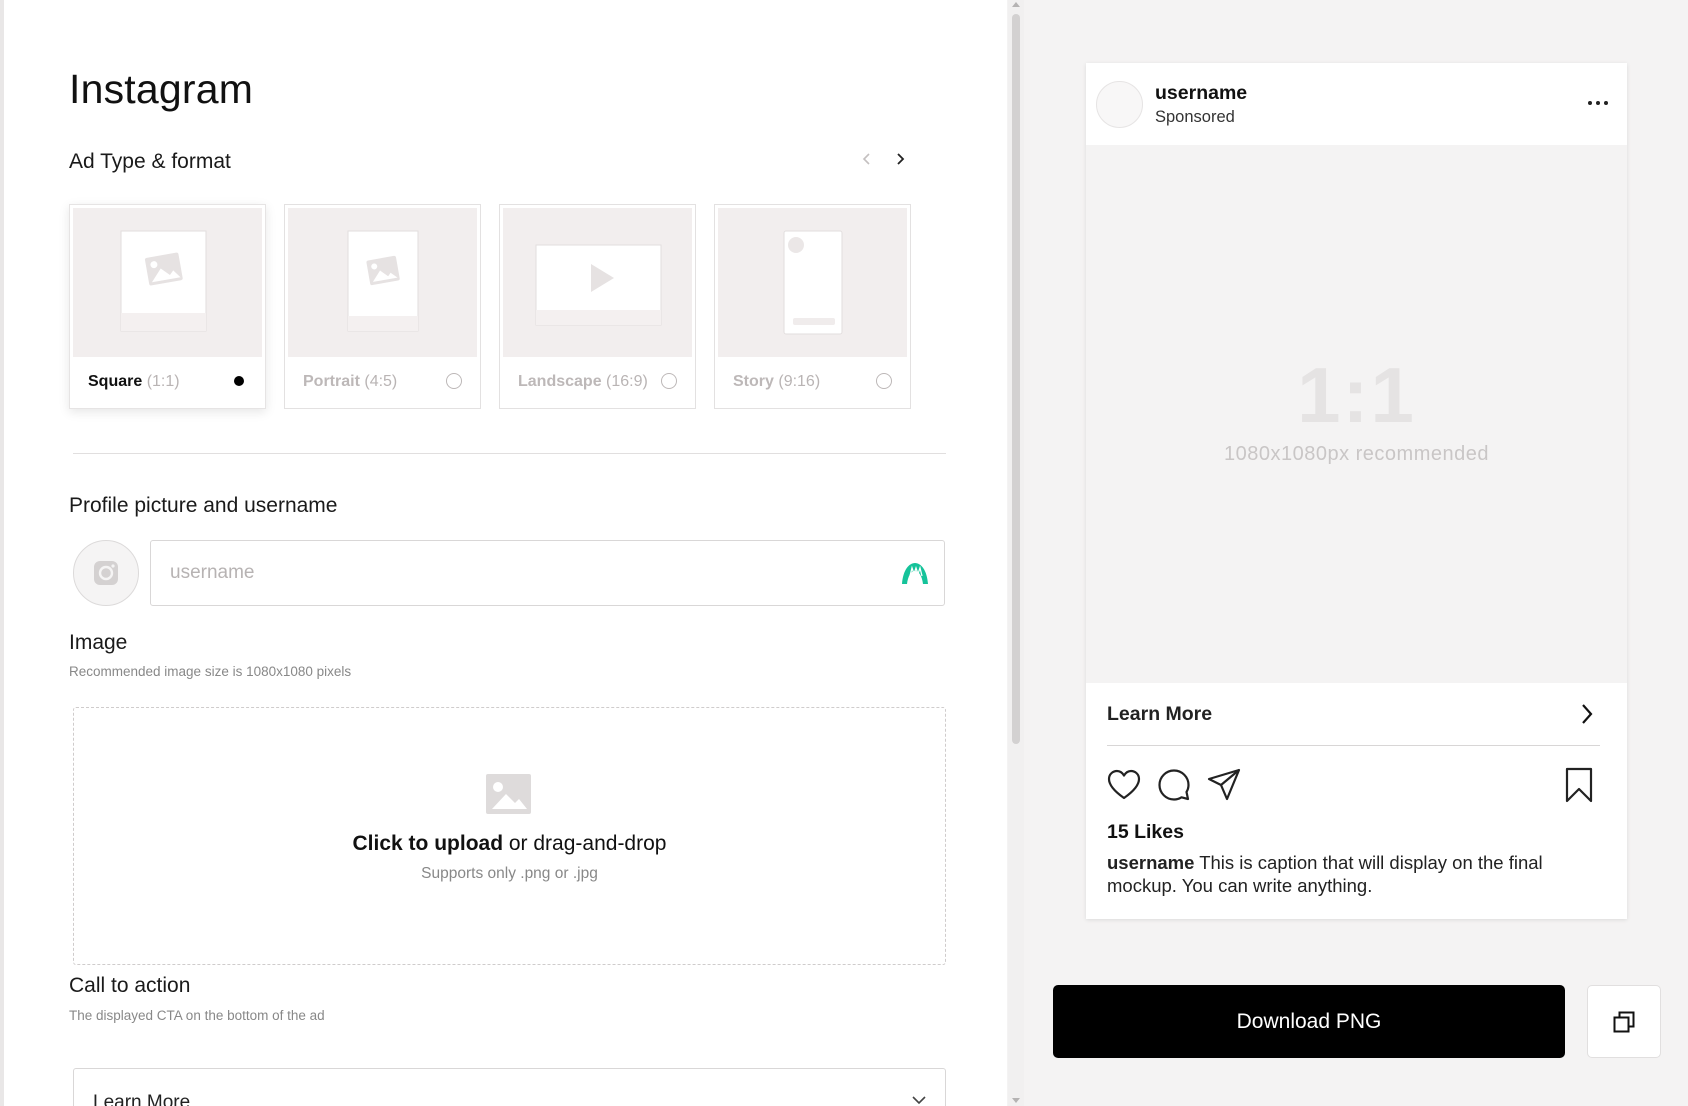 The height and width of the screenshot is (1106, 1688). What do you see at coordinates (1151, 862) in the screenshot?
I see `caption-username: username` at bounding box center [1151, 862].